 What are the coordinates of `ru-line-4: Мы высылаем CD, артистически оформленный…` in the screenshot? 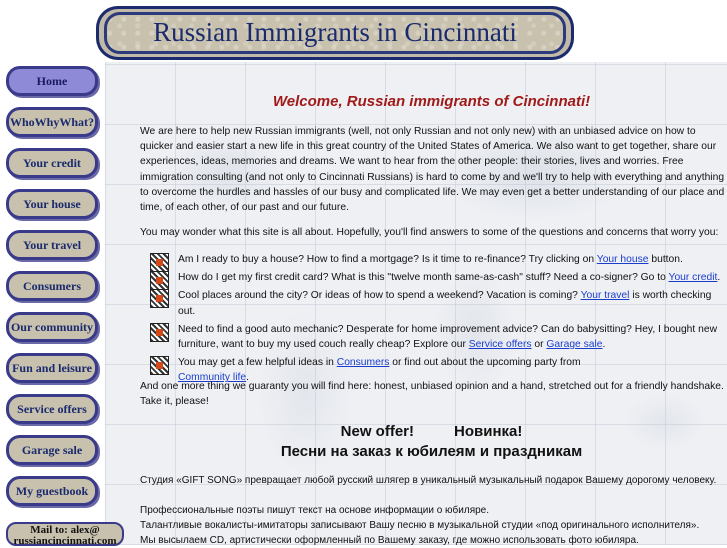 It's located at (389, 540).